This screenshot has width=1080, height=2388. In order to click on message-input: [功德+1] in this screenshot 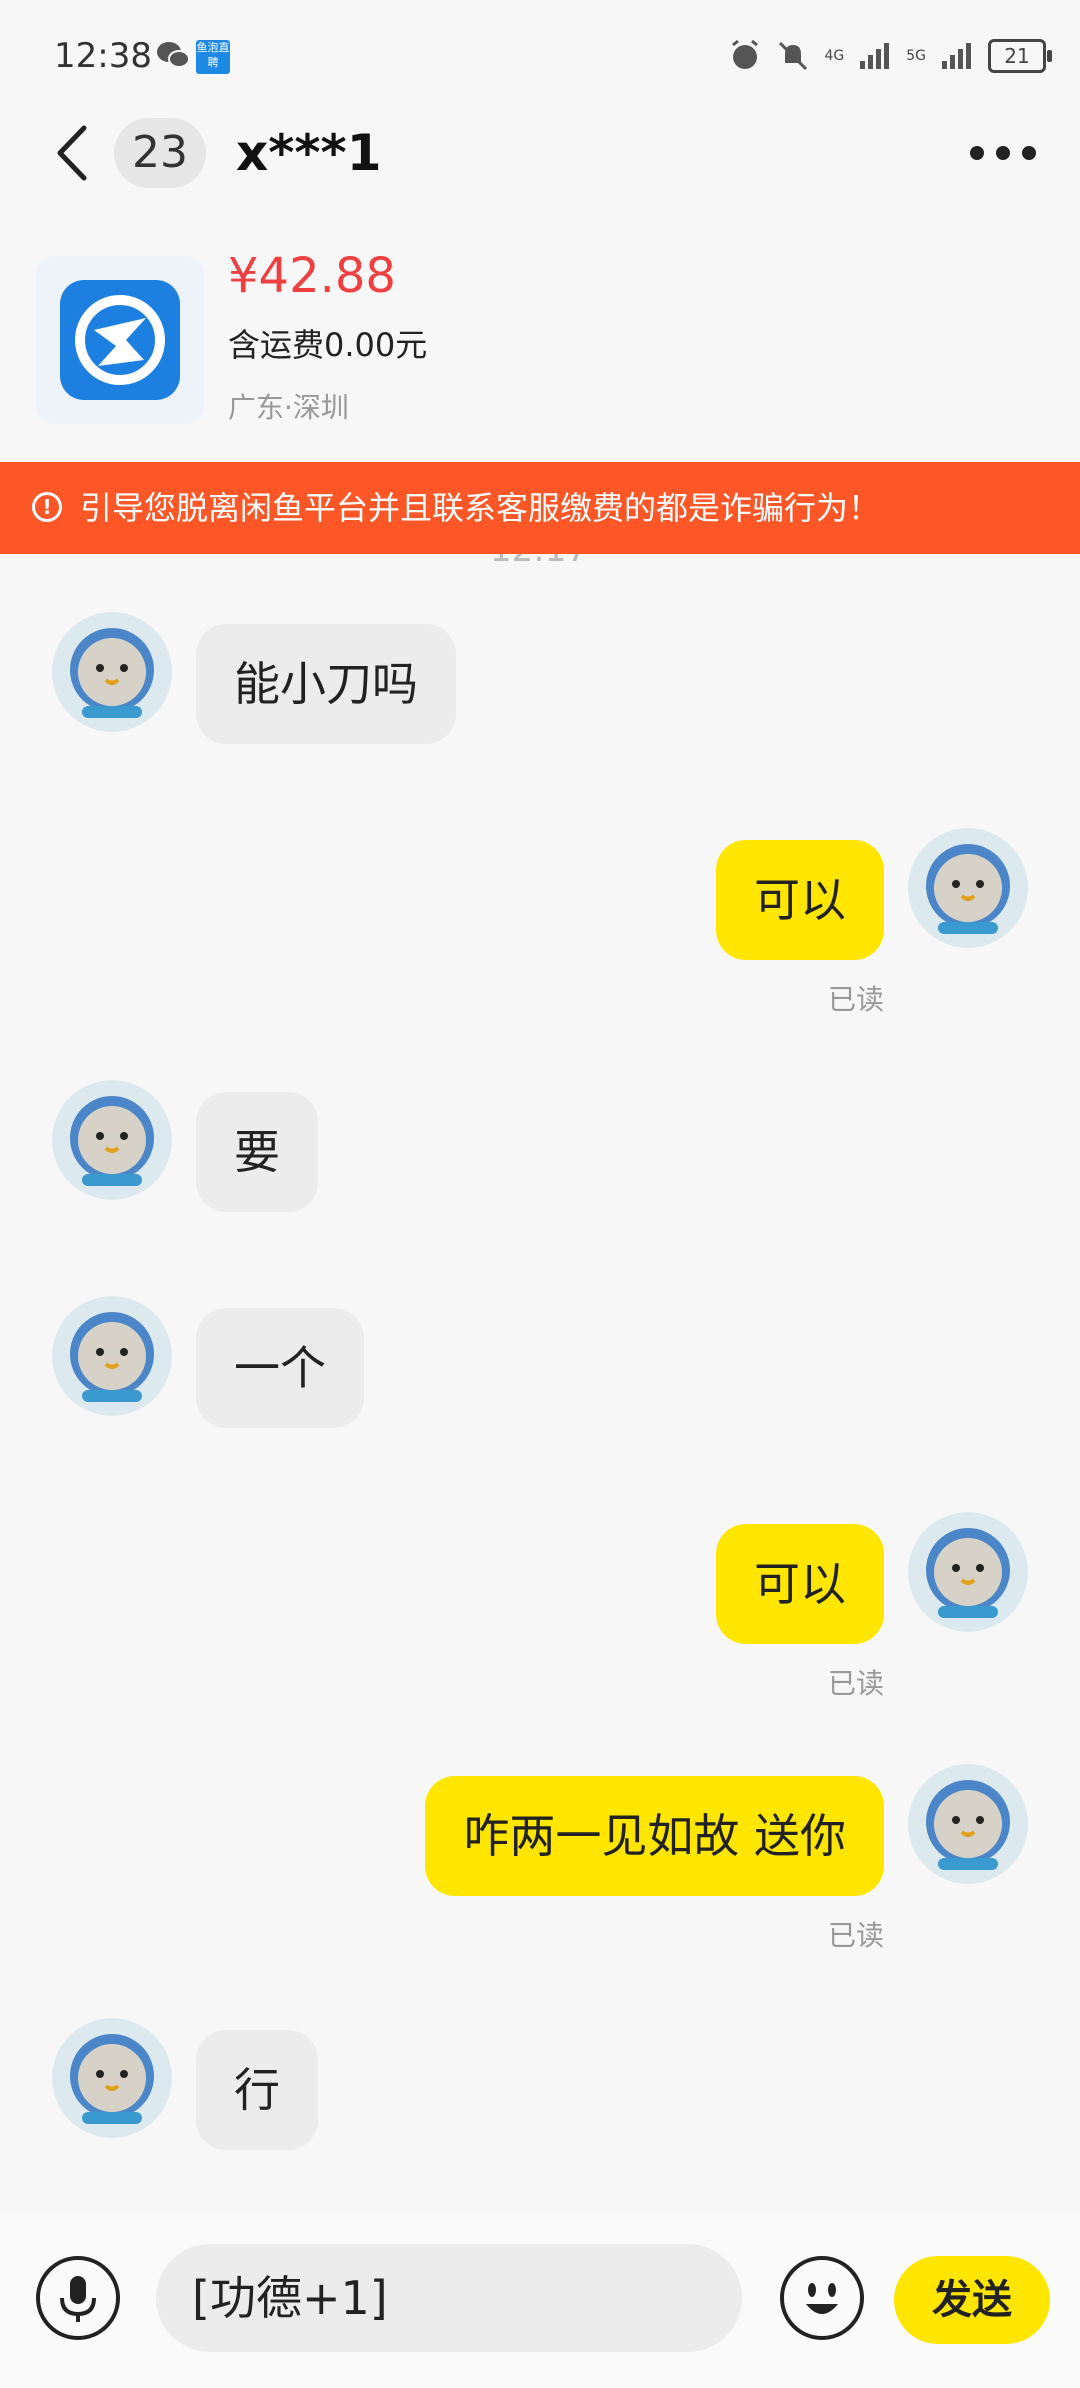, I will do `click(449, 2298)`.